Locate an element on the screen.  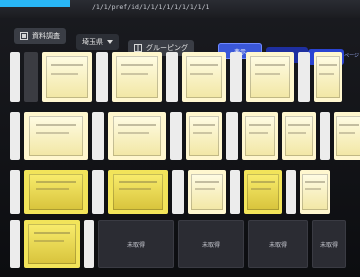
search-button: 資料調査 is located at coordinates (40, 36).